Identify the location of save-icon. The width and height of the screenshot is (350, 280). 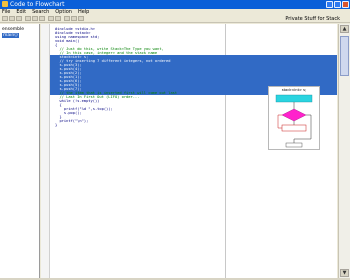
(19, 18).